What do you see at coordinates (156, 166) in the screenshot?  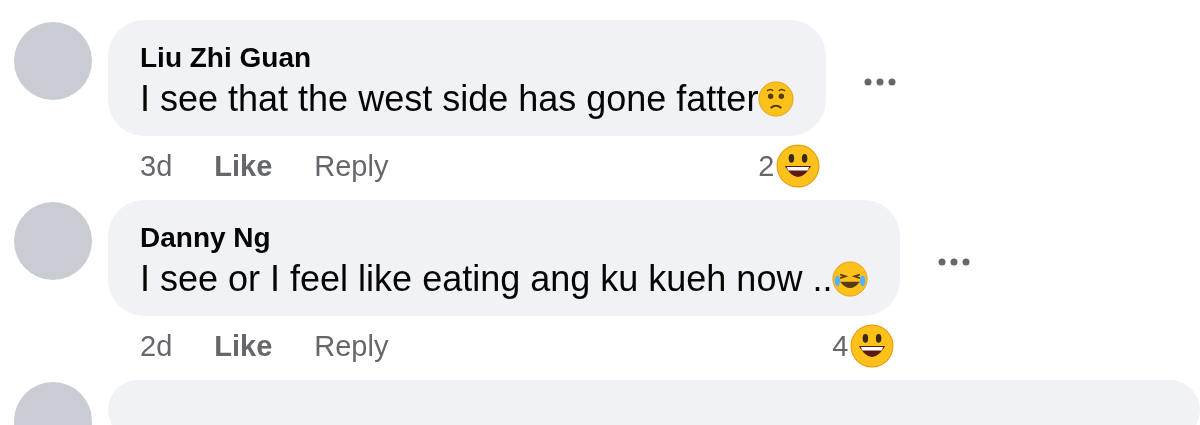 I see `comment-time: 3d` at bounding box center [156, 166].